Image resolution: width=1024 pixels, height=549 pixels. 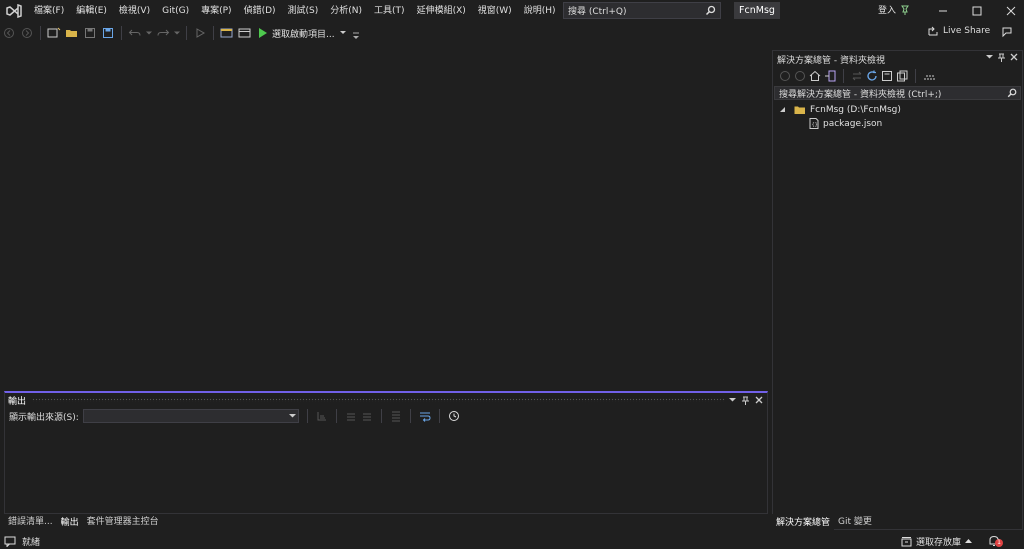 I want to click on menu-analyze: 分析(N), so click(x=346, y=11).